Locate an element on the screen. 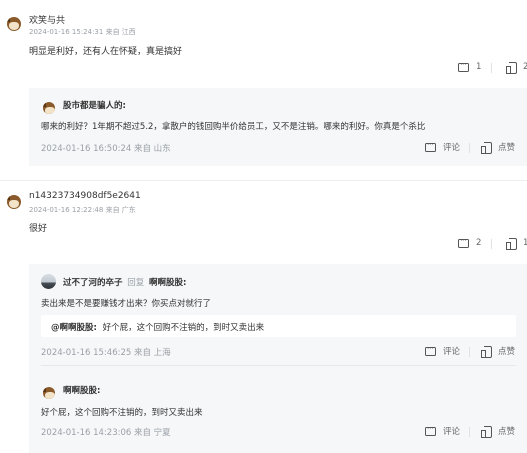 The image size is (527, 453). reply-count: 2 is located at coordinates (479, 243).